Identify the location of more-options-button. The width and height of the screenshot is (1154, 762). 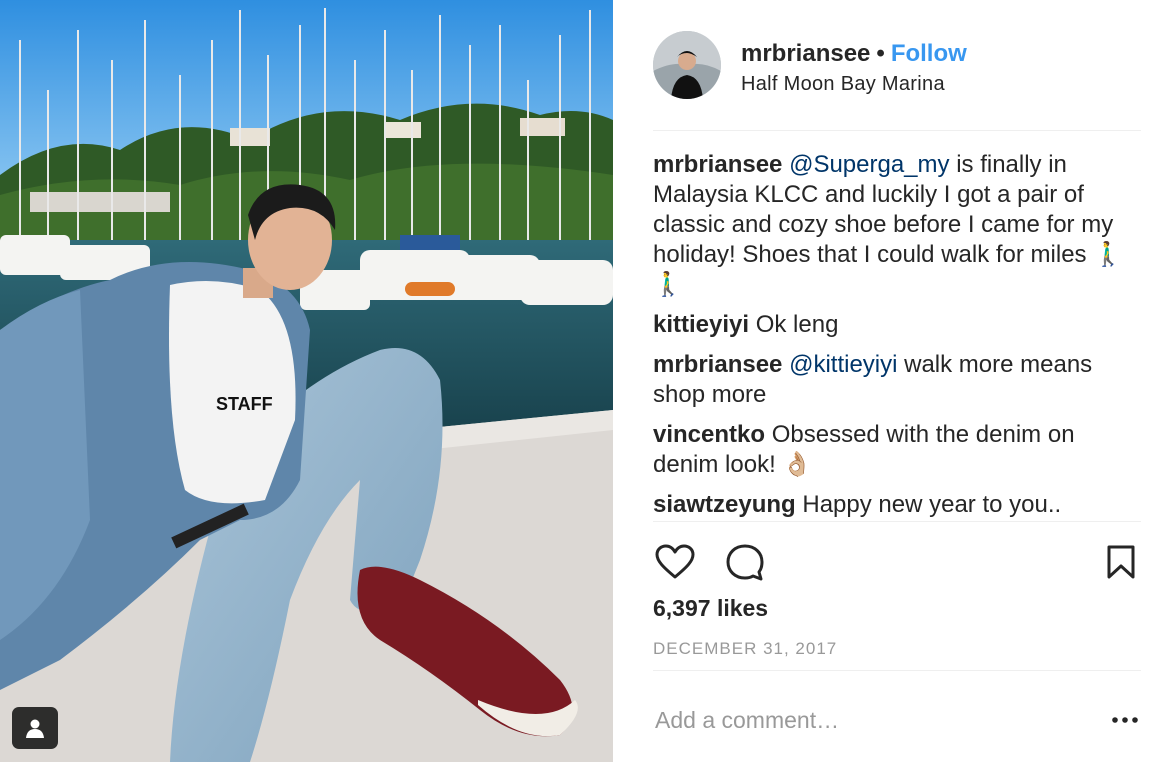
(1125, 720).